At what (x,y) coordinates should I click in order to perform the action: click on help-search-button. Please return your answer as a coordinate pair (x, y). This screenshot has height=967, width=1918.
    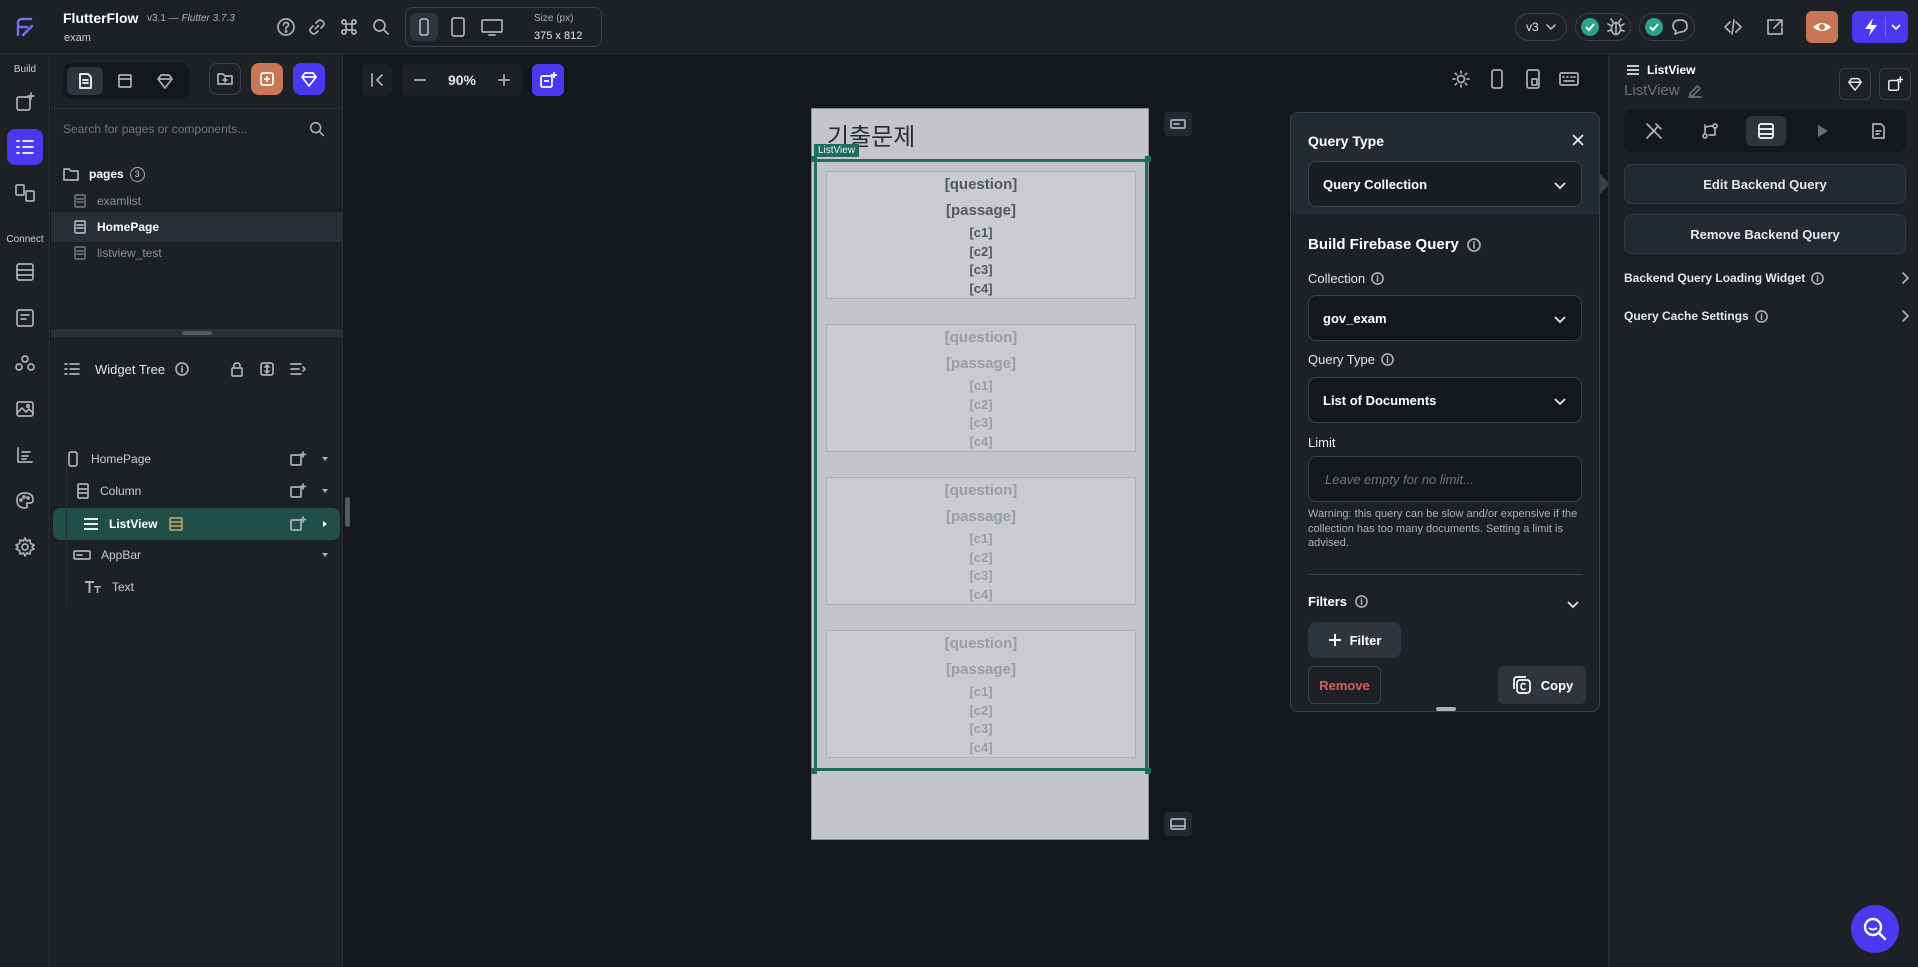
    Looking at the image, I should click on (1875, 929).